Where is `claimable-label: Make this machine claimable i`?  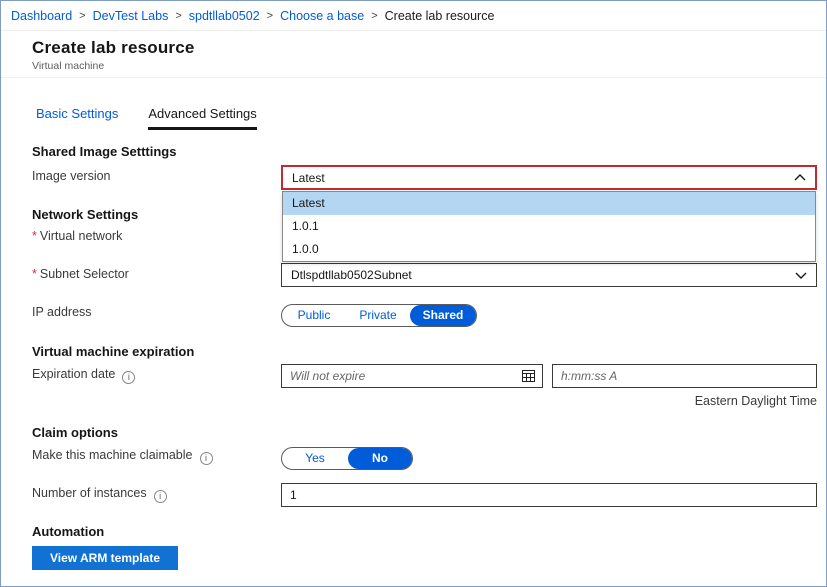 claimable-label: Make this machine claimable i is located at coordinates (122, 456).